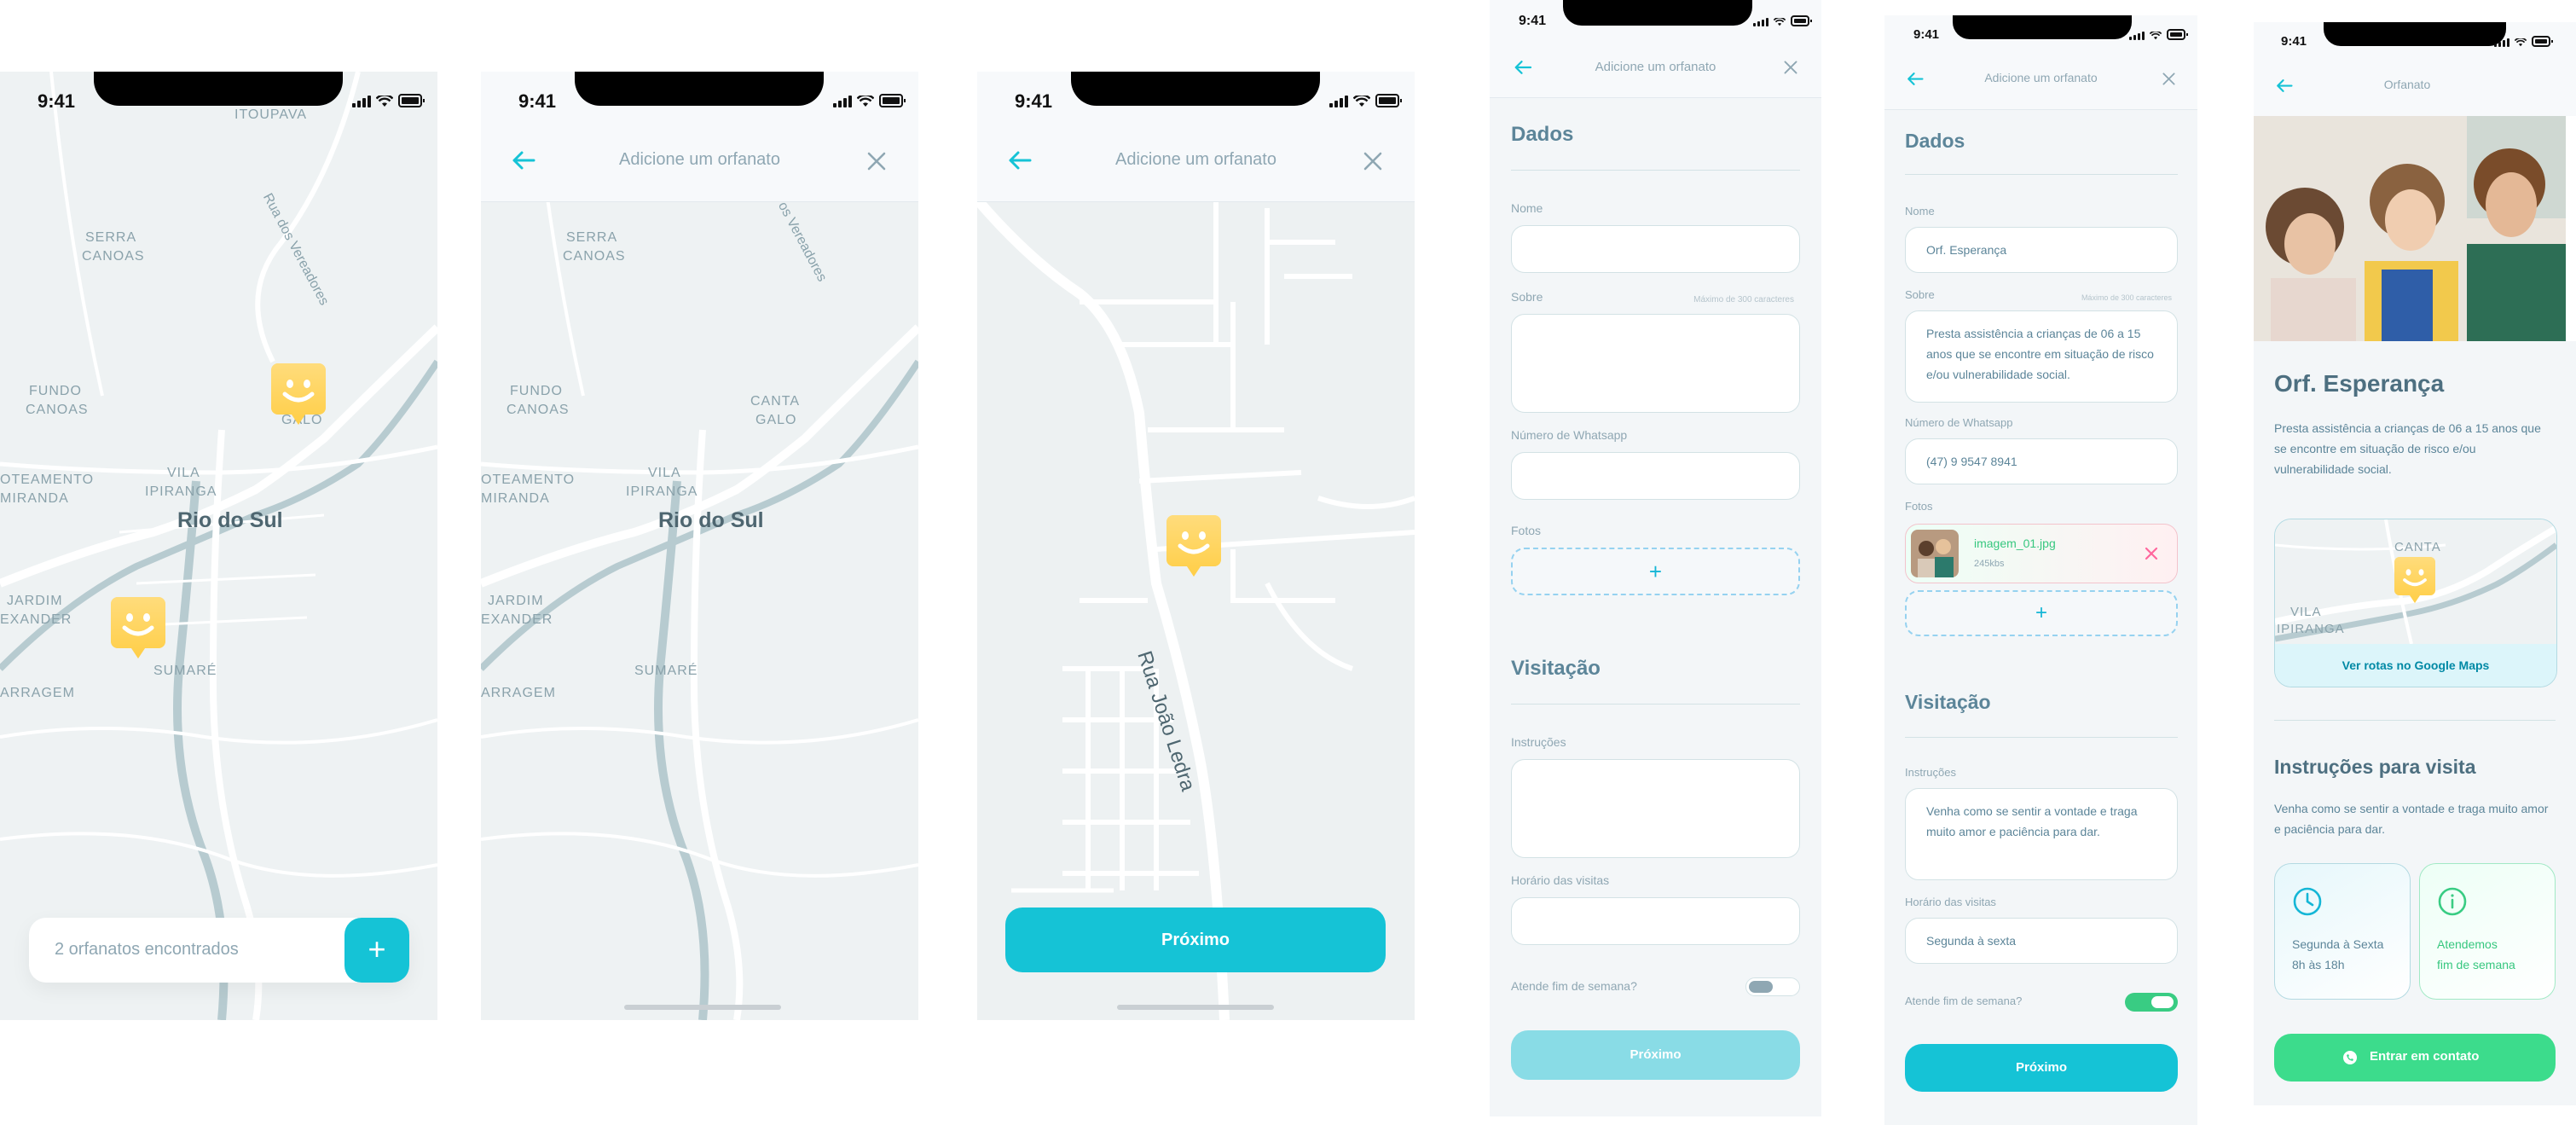  What do you see at coordinates (2127, 297) in the screenshot?
I see `about-hint: Máximo de 300 caracteres` at bounding box center [2127, 297].